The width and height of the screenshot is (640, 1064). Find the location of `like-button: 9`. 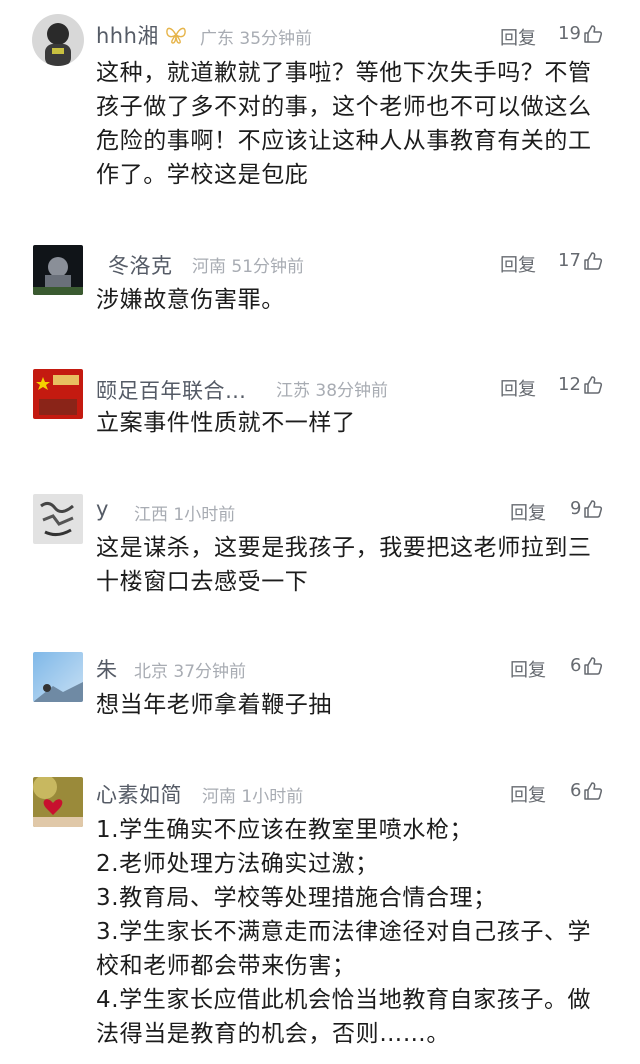

like-button: 9 is located at coordinates (586, 508).